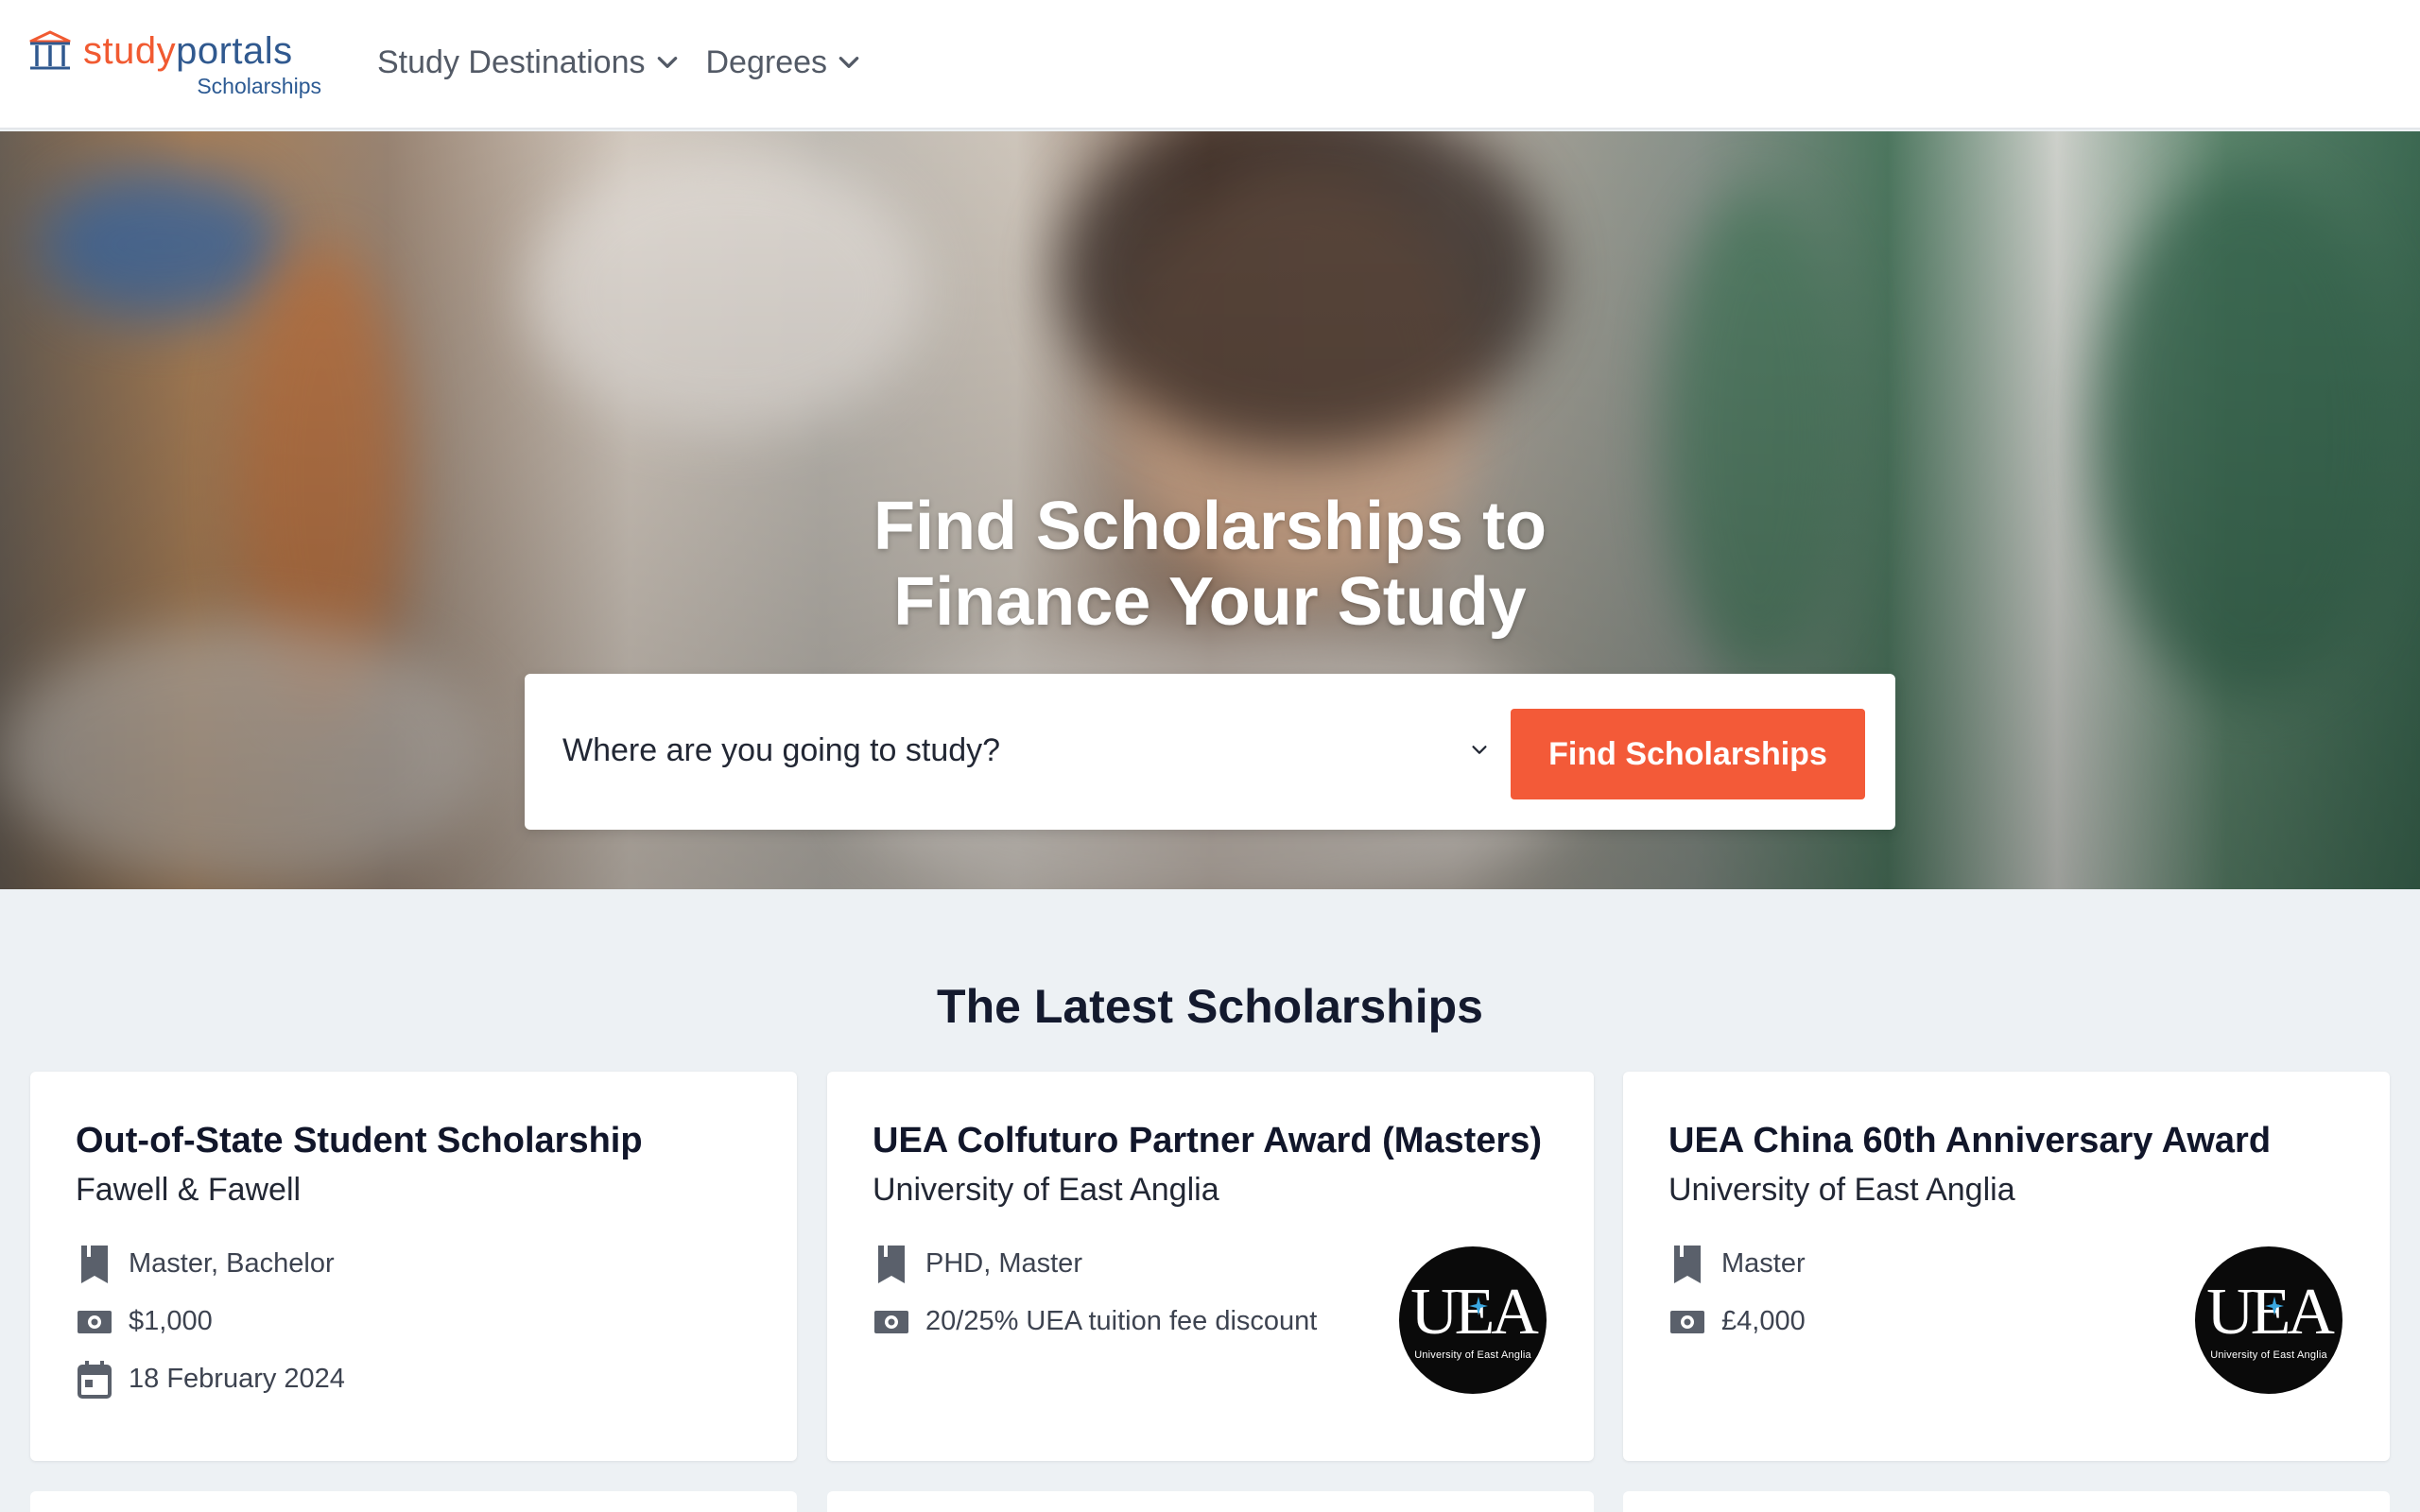 The height and width of the screenshot is (1512, 2420). Describe the element at coordinates (188, 51) in the screenshot. I see `logo-wordmark: studyportals` at that location.